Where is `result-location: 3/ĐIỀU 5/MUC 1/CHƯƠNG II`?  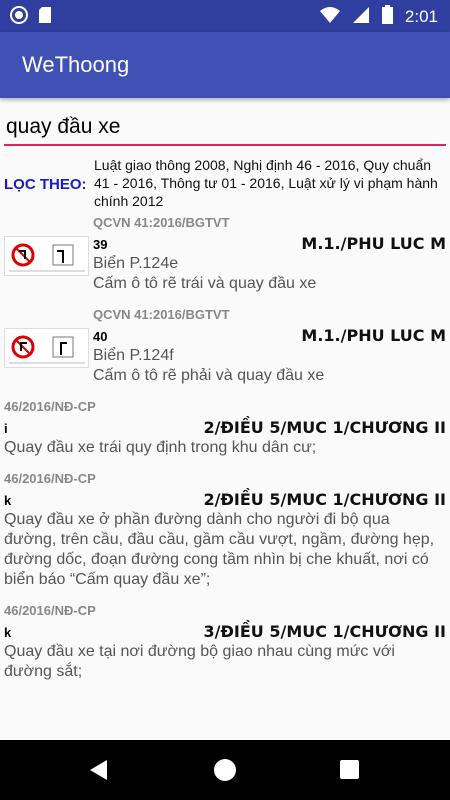
result-location: 3/ĐIỀU 5/MUC 1/CHƯƠNG II is located at coordinates (324, 631).